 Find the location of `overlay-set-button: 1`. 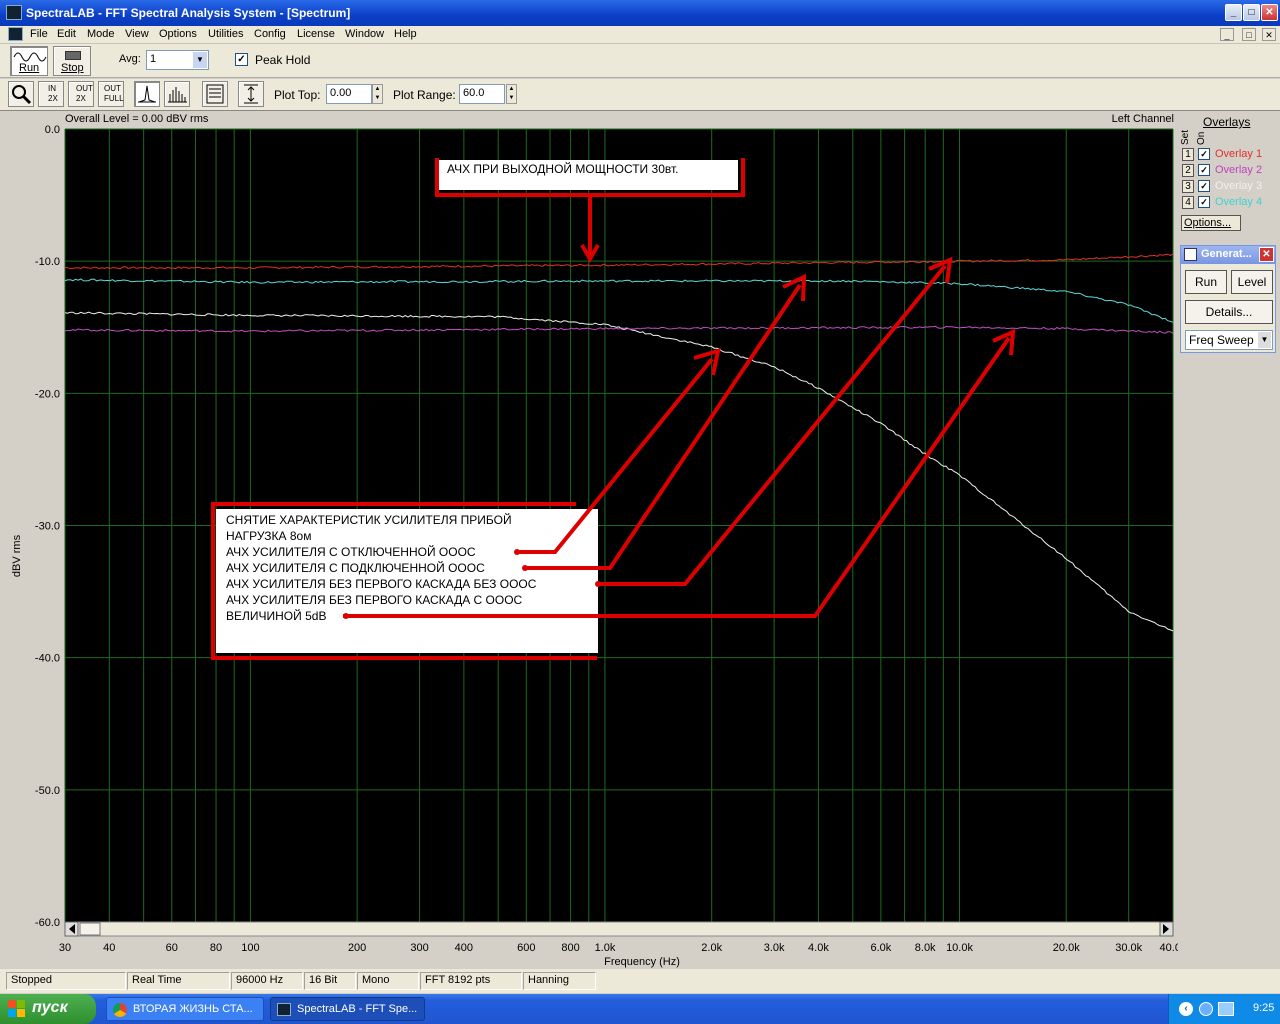

overlay-set-button: 1 is located at coordinates (1188, 154).